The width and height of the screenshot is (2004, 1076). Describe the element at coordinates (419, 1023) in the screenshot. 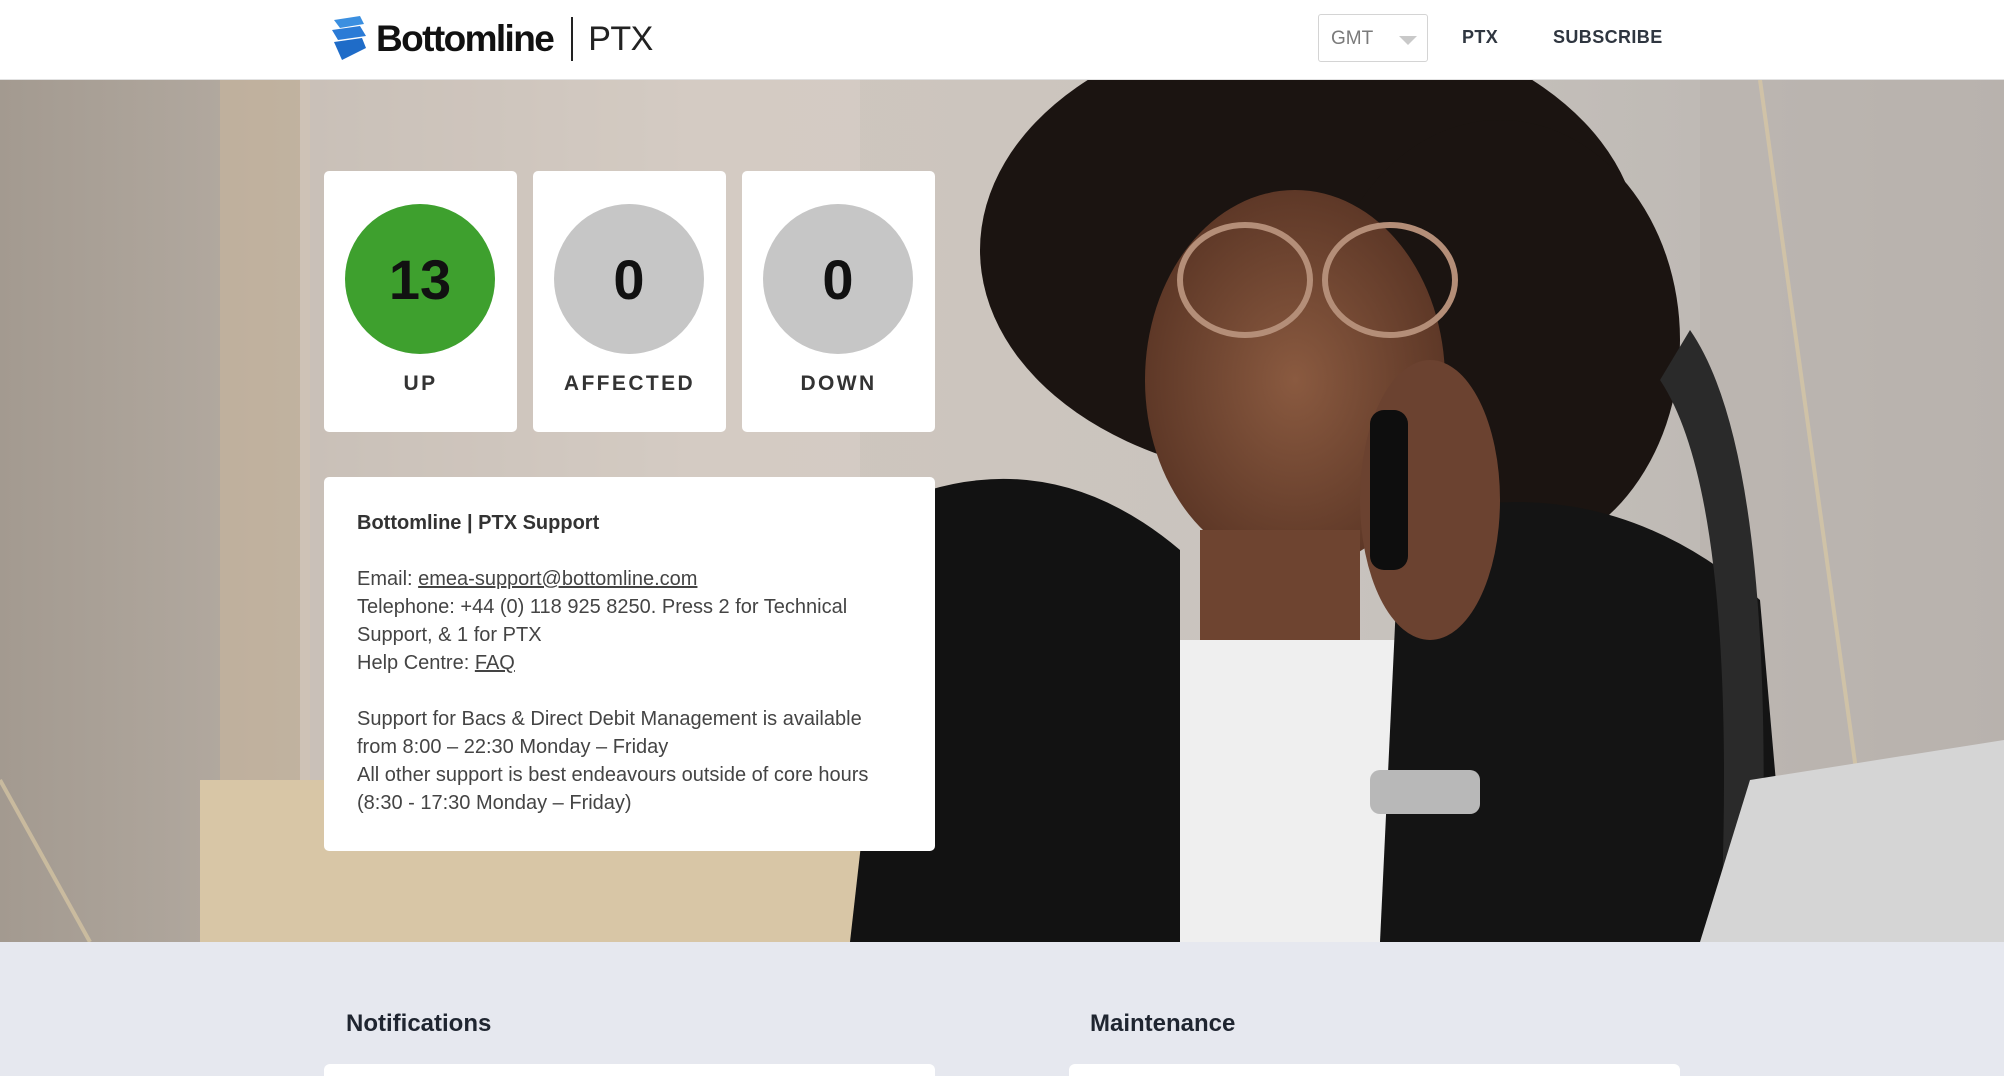

I see `notifications-heading: Notifications` at that location.